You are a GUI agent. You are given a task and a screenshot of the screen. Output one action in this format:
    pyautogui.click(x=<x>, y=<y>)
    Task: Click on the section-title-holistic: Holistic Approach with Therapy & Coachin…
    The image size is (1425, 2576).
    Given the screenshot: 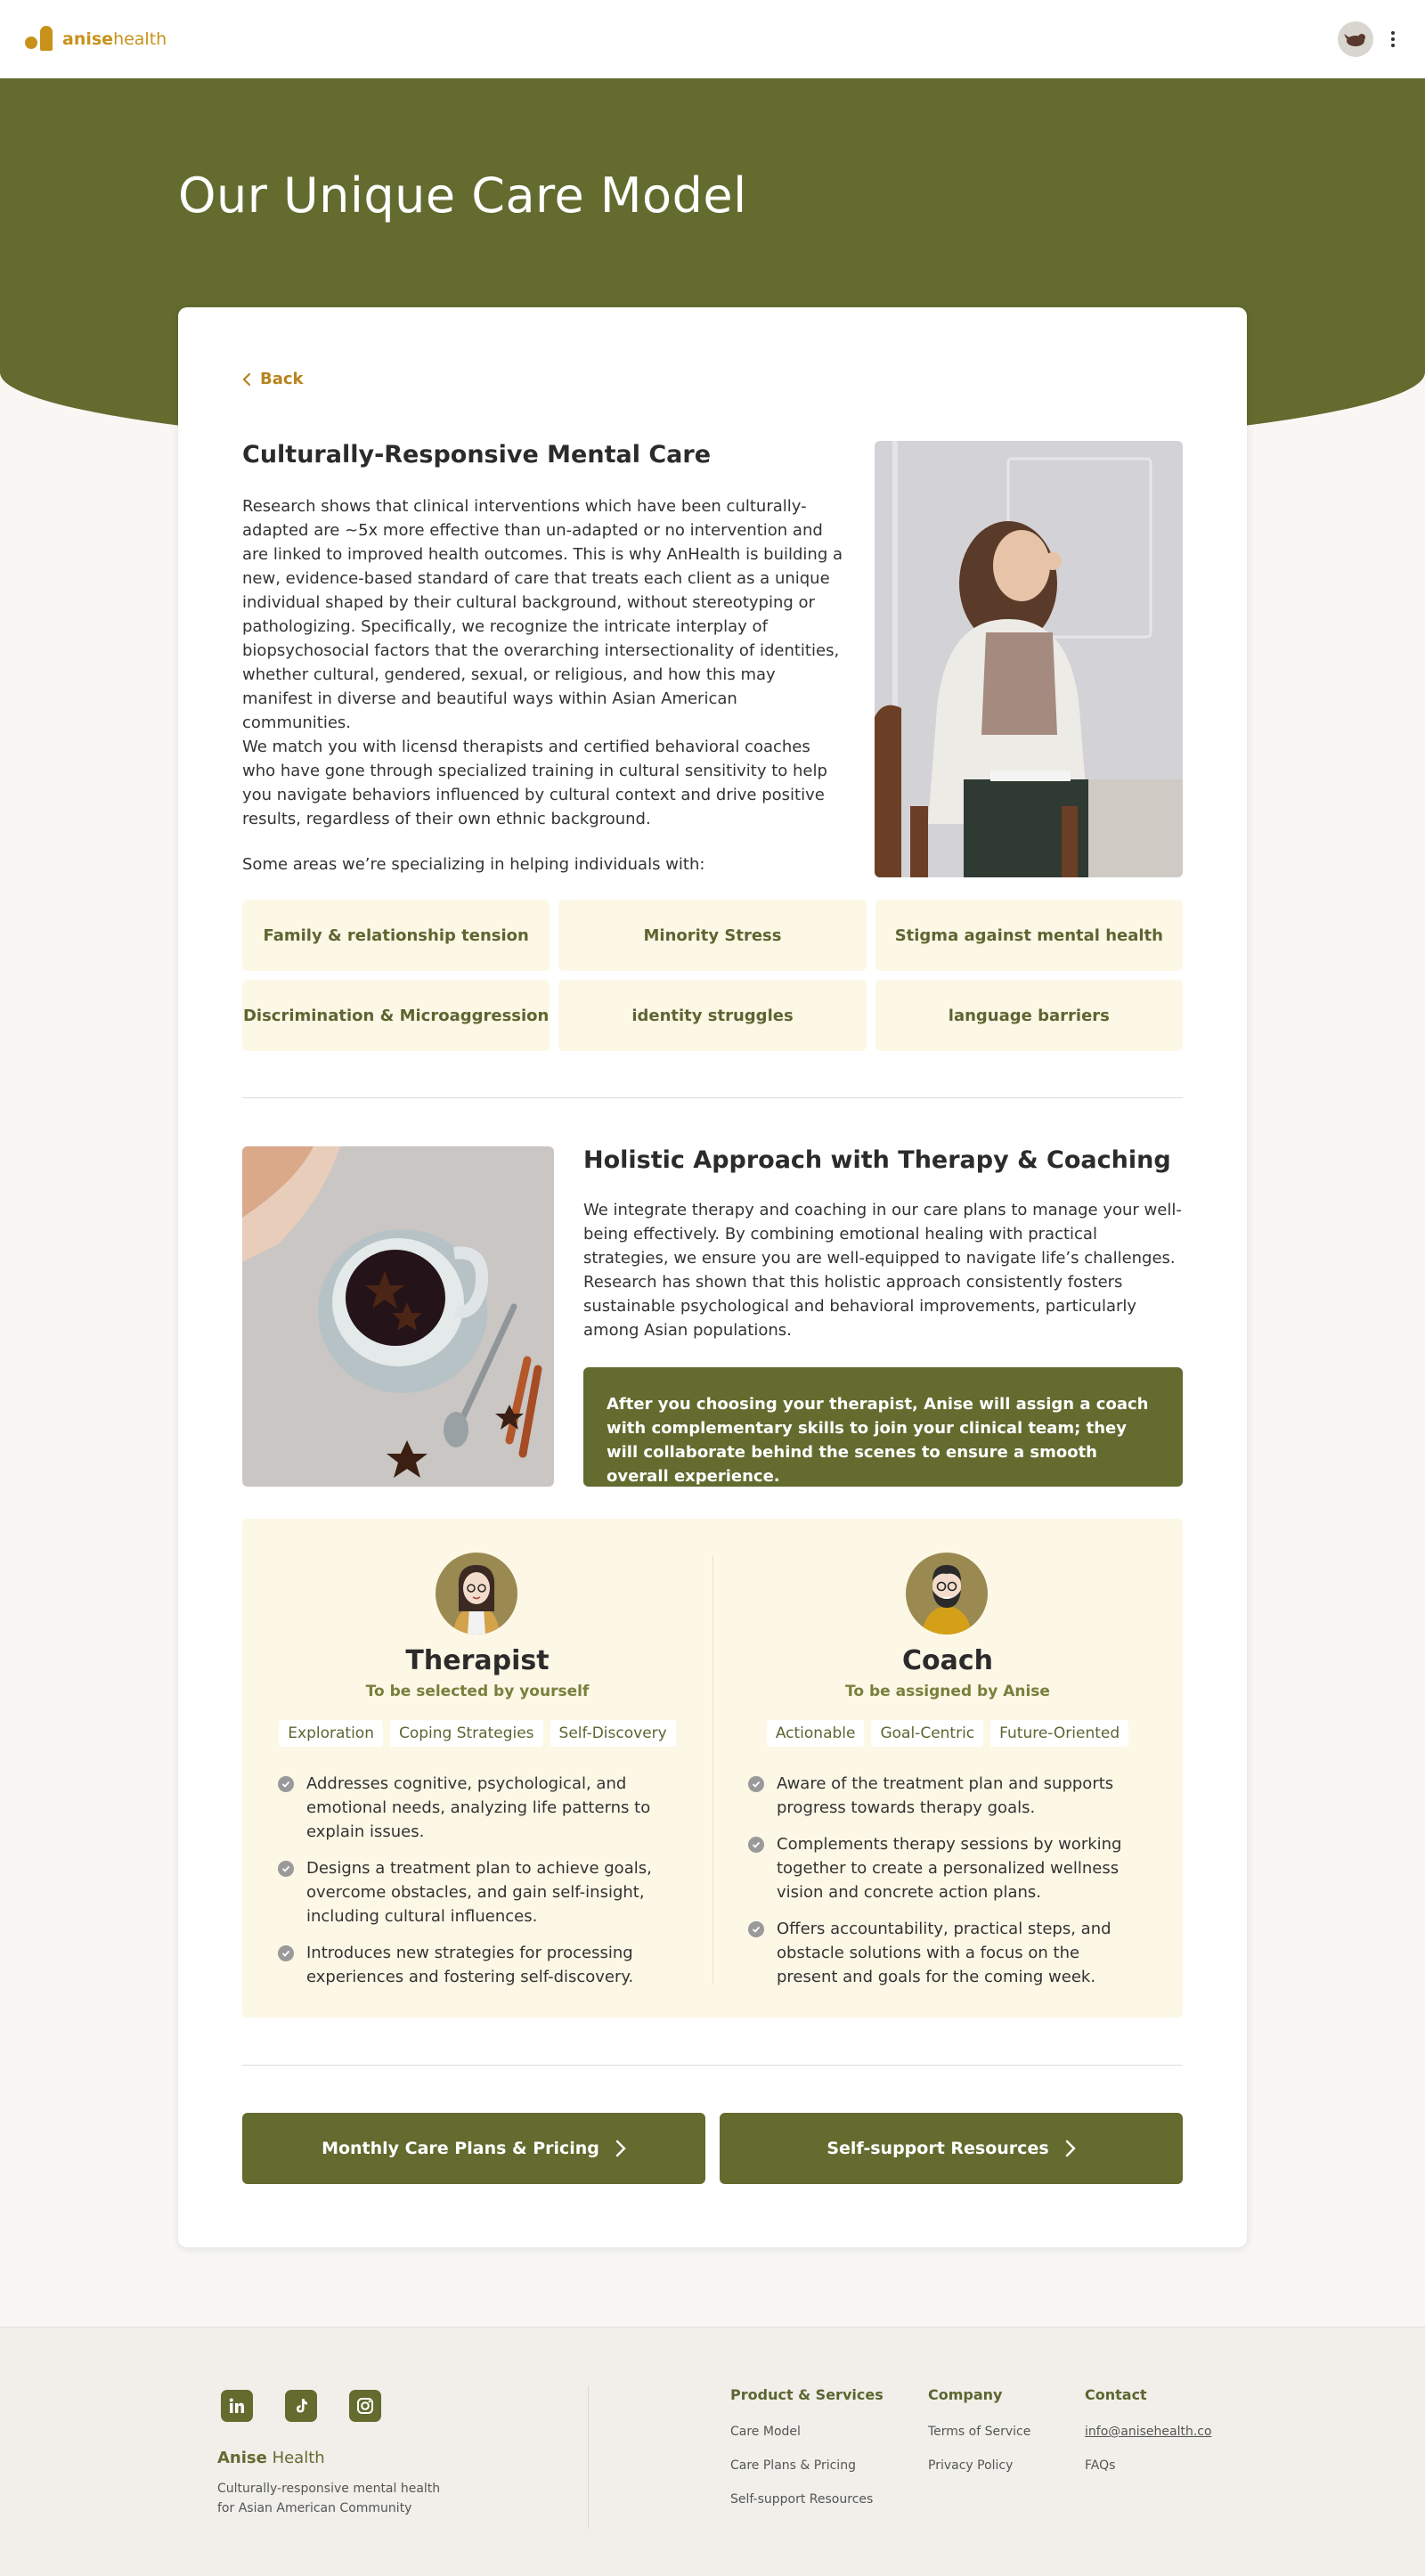 What is the action you would take?
    pyautogui.click(x=877, y=1160)
    